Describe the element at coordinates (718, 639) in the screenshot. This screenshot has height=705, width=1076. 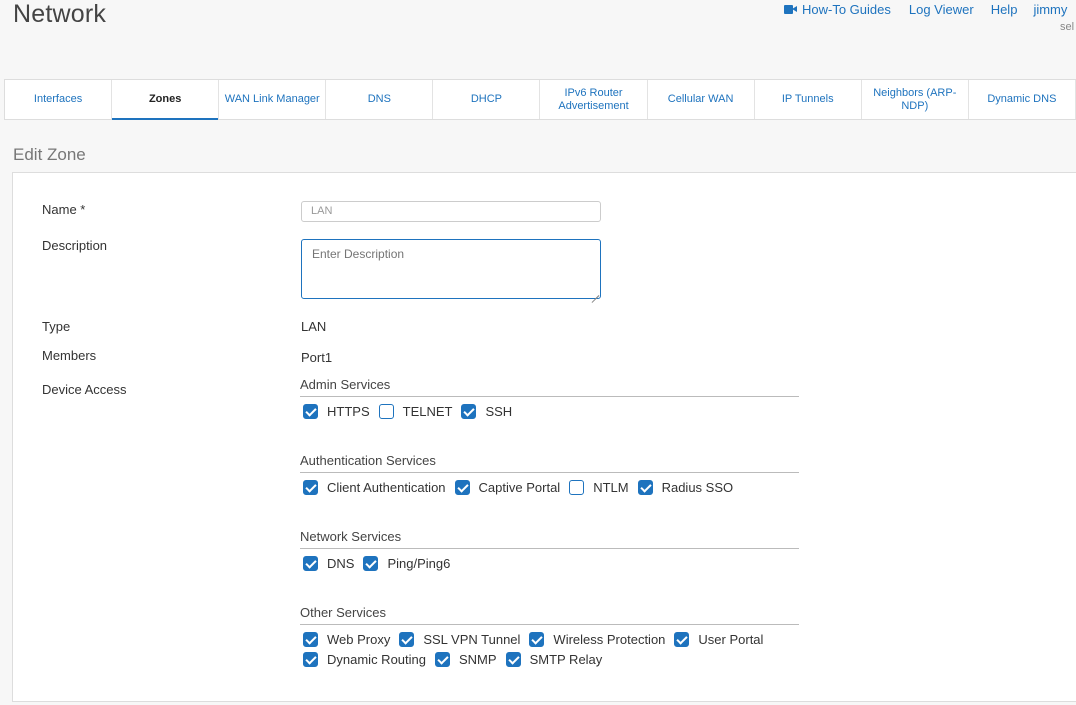
I see `checkbox-user-portal: User Portal` at that location.